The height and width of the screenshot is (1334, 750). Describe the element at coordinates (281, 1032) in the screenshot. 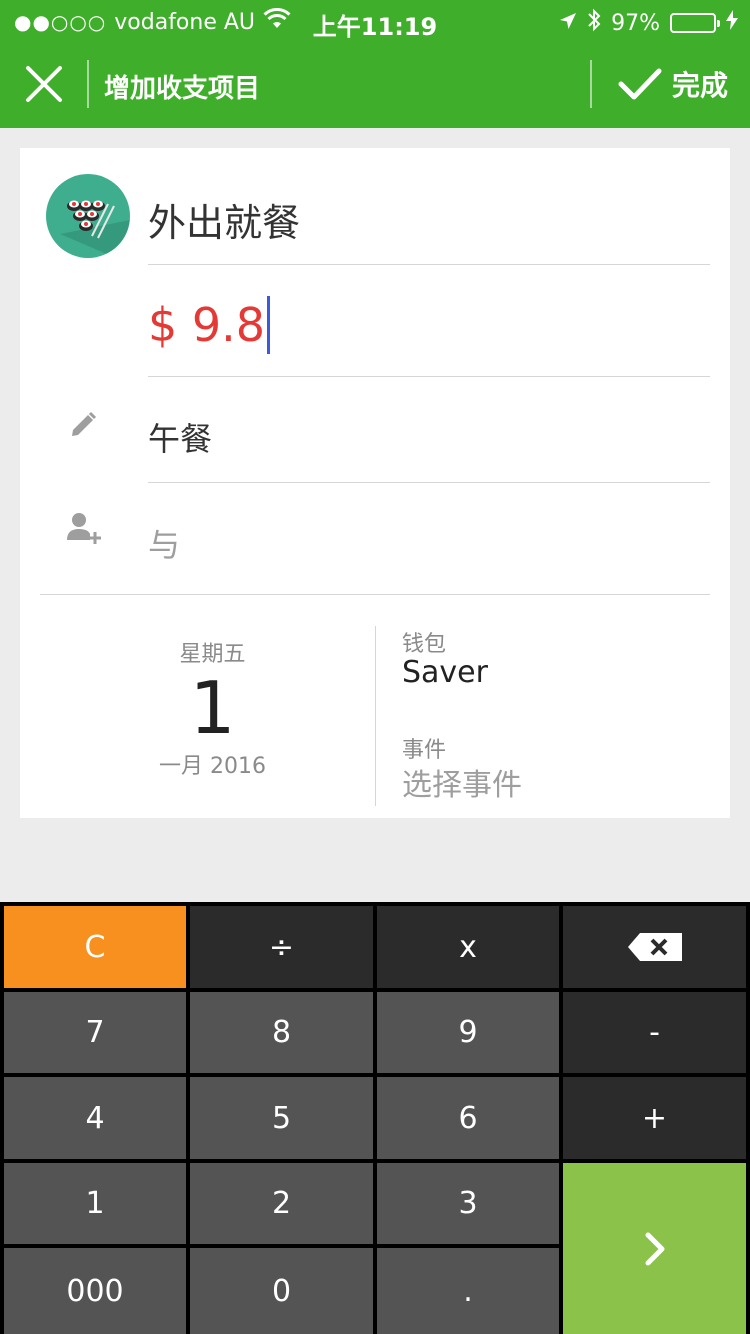

I see `key-8: 8` at that location.